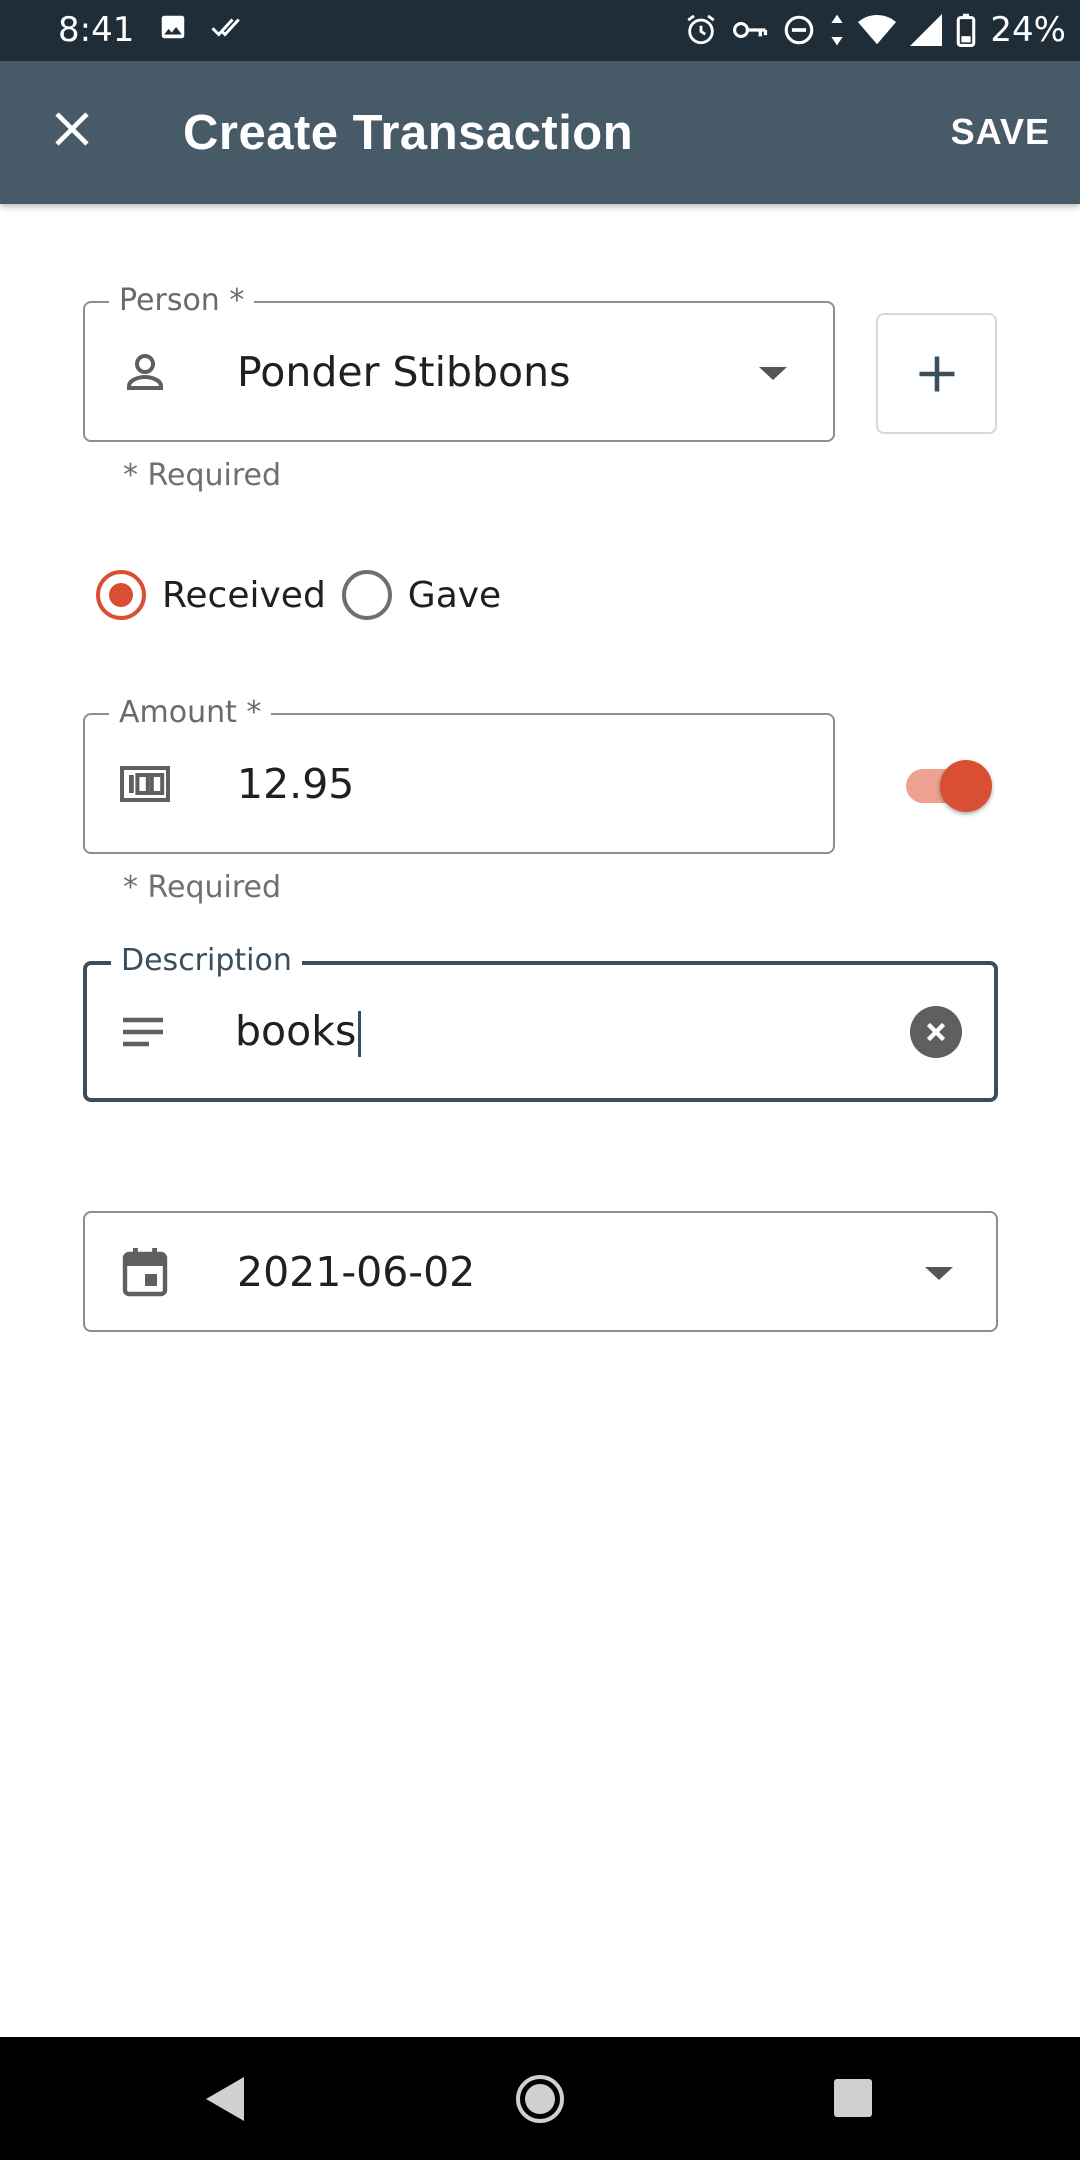 The width and height of the screenshot is (1080, 2160). I want to click on radio-received-circle, so click(121, 595).